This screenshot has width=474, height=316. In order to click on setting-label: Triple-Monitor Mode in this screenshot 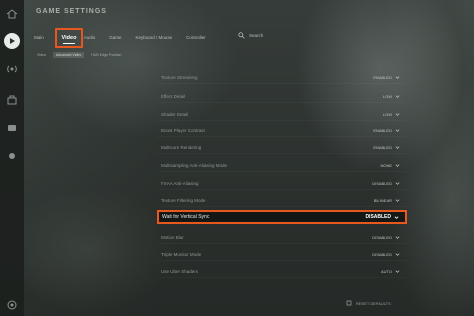, I will do `click(181, 254)`.